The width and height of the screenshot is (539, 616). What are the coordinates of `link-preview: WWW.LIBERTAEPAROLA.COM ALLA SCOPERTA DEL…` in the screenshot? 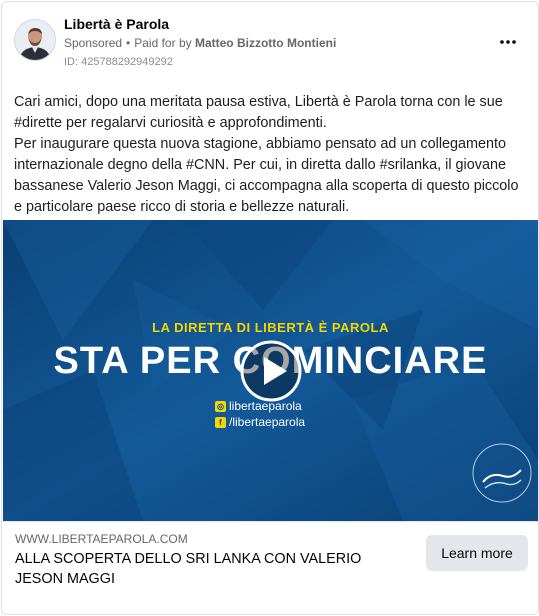 It's located at (270, 567).